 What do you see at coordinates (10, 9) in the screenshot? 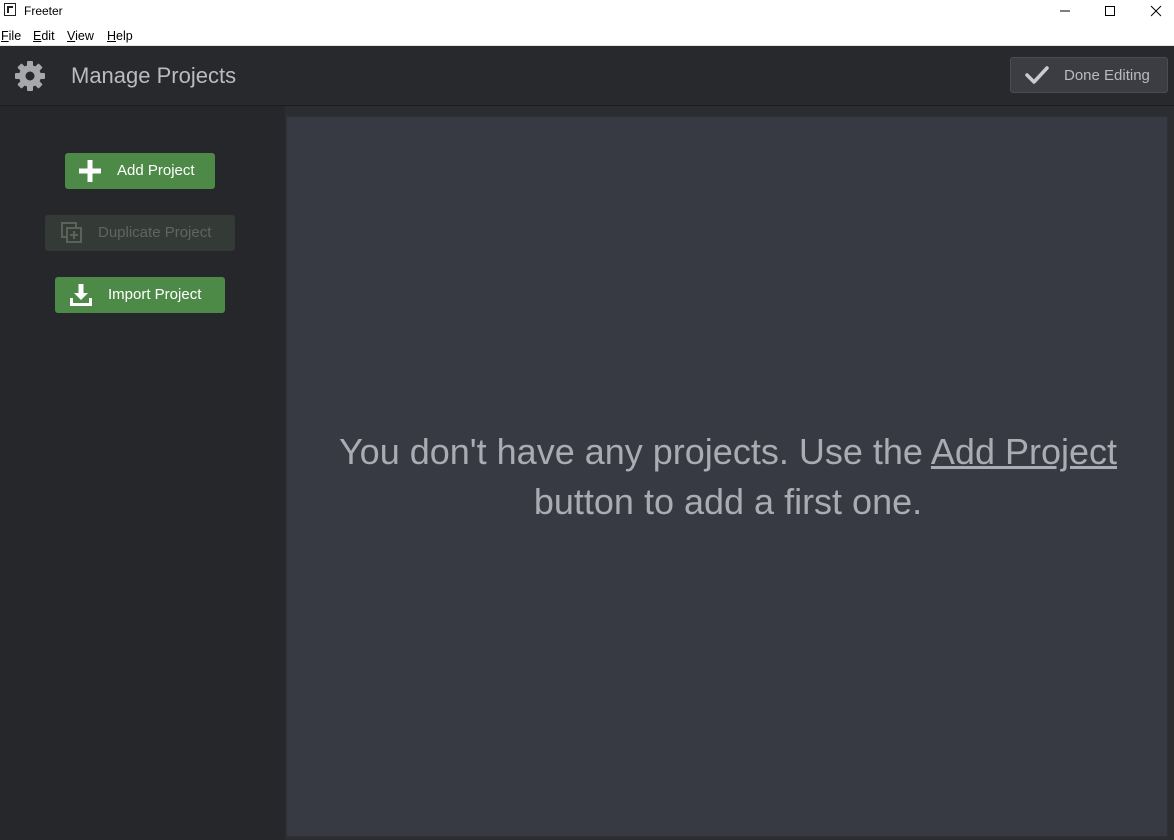
I see `freeter-logo-icon` at bounding box center [10, 9].